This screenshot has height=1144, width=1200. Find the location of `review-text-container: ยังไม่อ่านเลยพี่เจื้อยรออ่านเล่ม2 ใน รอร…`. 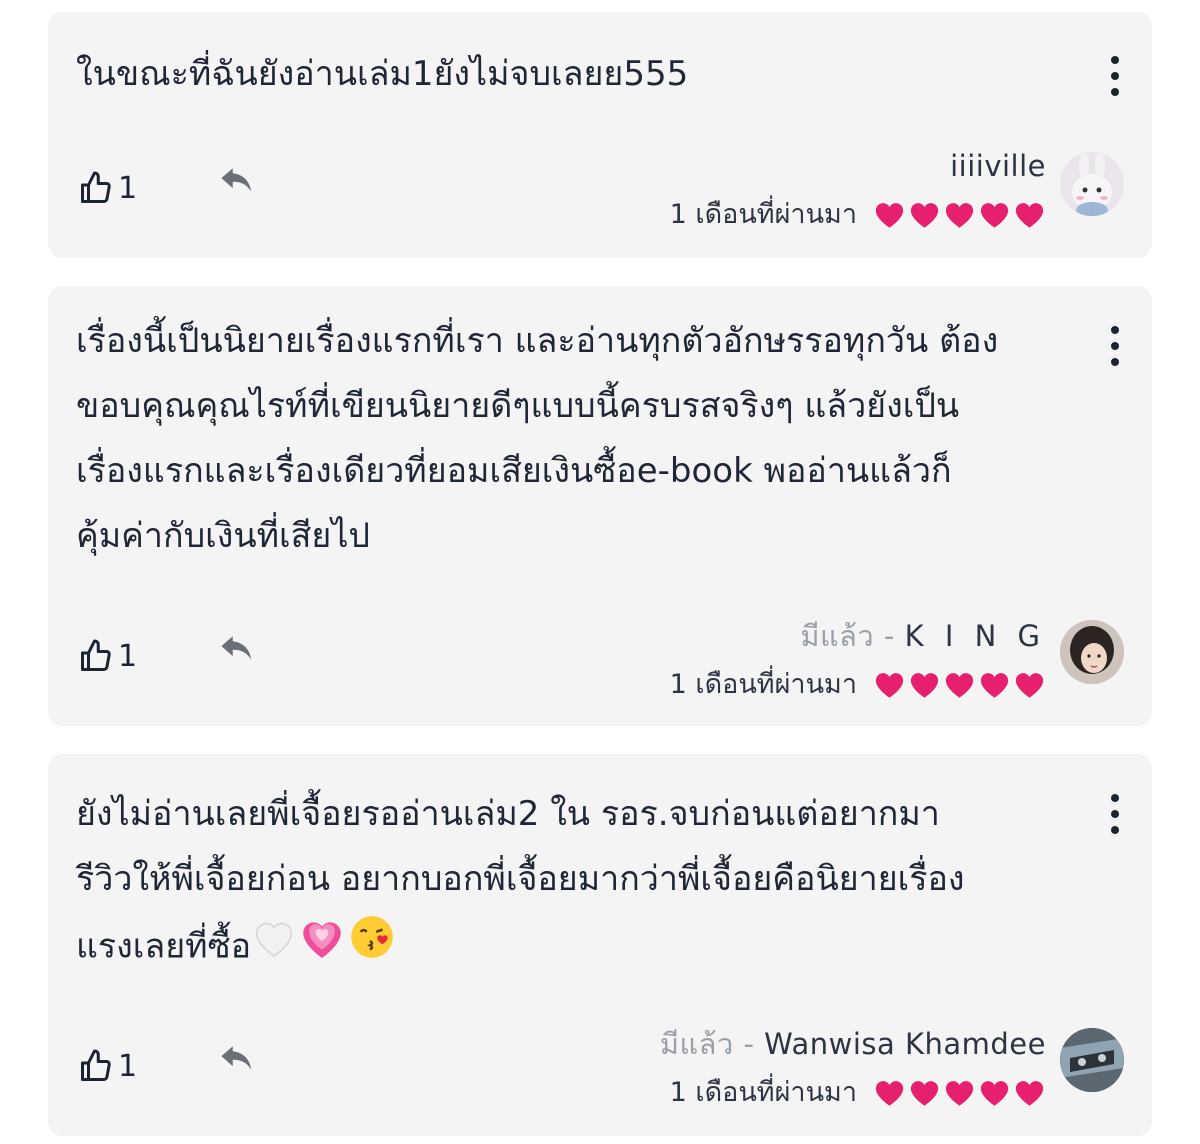

review-text-container: ยังไม่อ่านเลยพี่เจื้อยรออ่านเล่ม2 ใน รอร… is located at coordinates (574, 883).